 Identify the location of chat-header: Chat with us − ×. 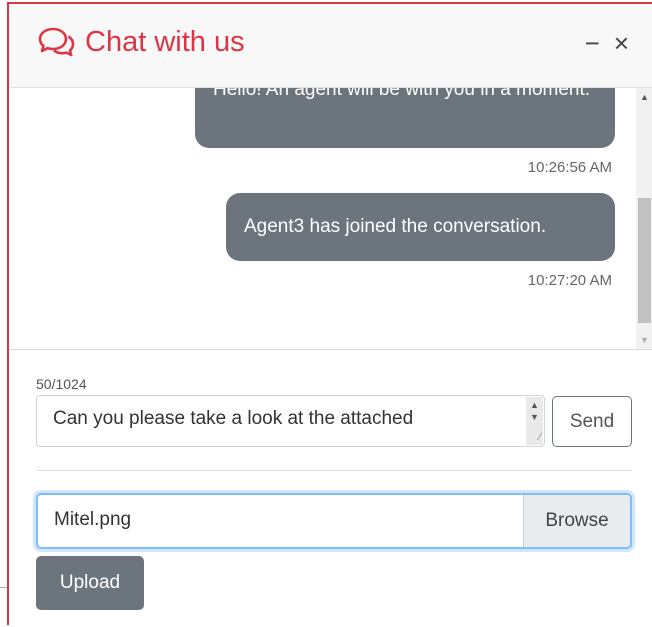
(330, 46).